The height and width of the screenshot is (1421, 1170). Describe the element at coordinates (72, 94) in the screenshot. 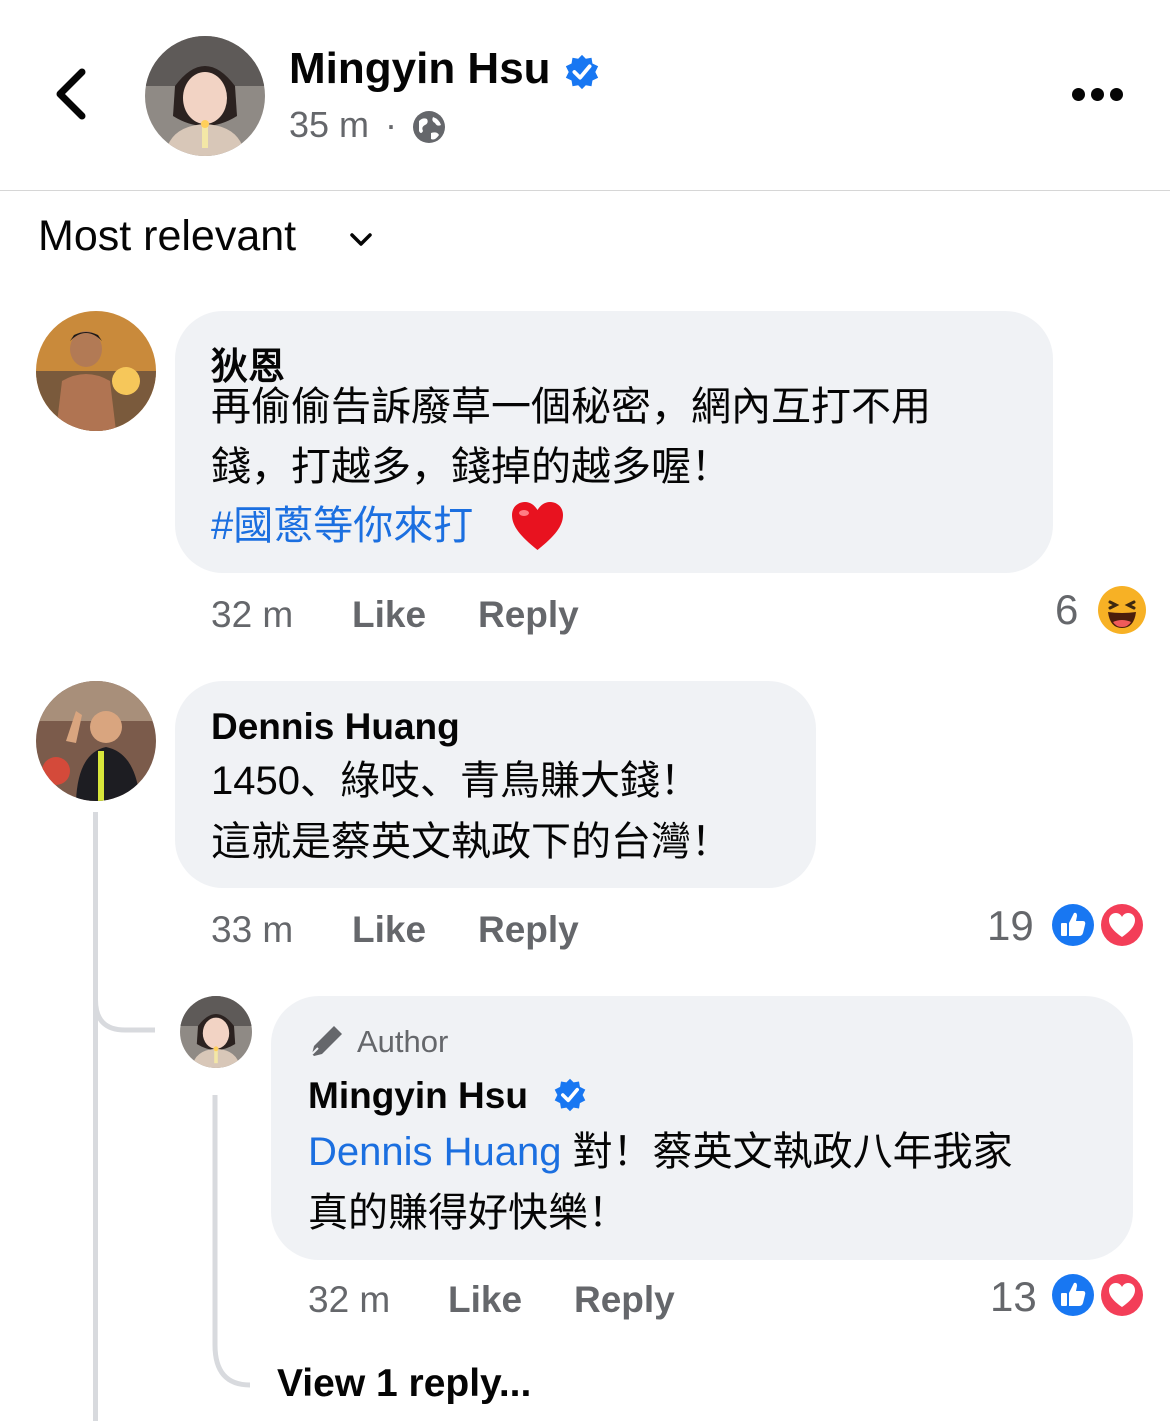

I see `back-icon` at that location.